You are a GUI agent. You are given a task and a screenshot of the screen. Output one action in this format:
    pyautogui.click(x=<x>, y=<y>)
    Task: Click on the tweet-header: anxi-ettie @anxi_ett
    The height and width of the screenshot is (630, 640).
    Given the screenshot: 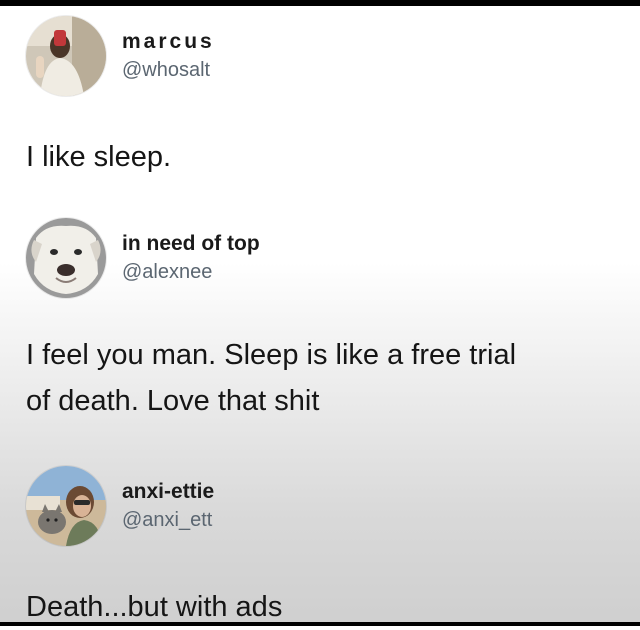 What is the action you would take?
    pyautogui.click(x=120, y=506)
    